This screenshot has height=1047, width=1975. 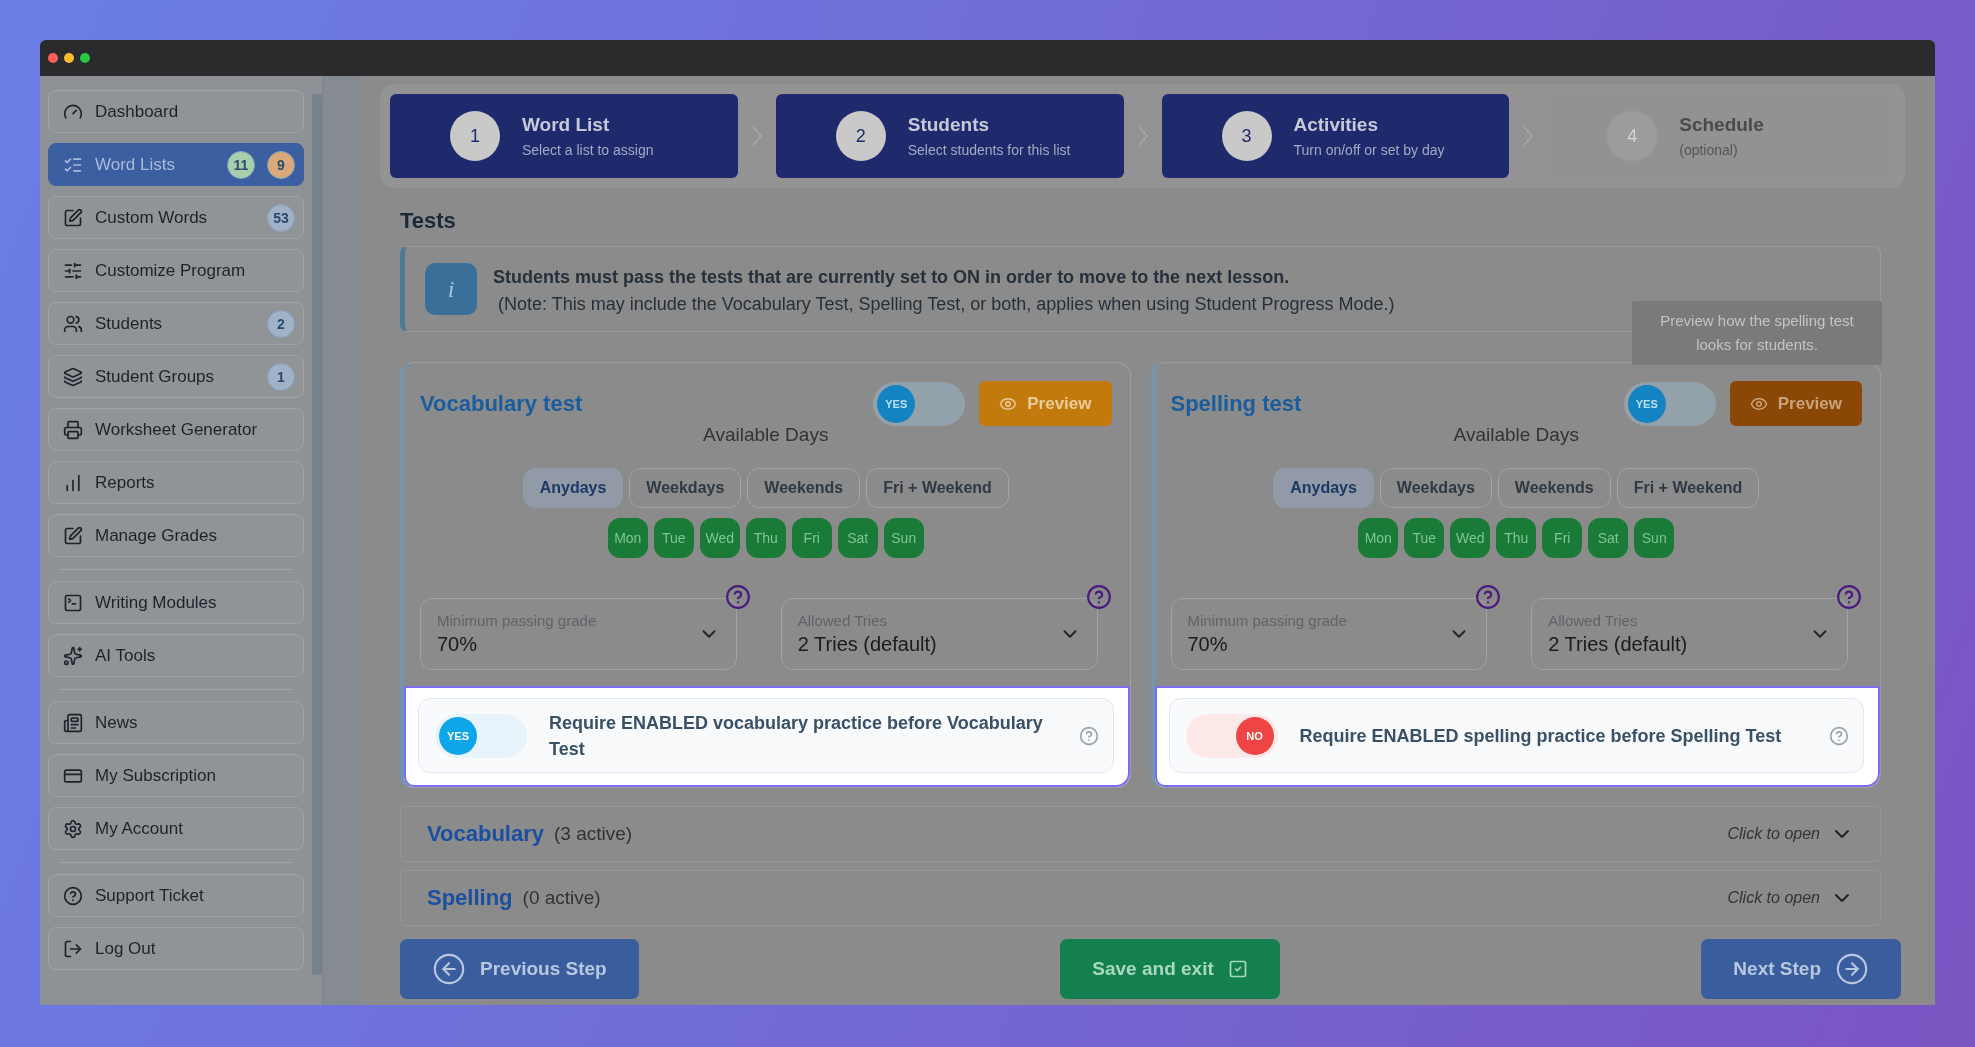 I want to click on sidebar-item: Customize Program, so click(x=176, y=270).